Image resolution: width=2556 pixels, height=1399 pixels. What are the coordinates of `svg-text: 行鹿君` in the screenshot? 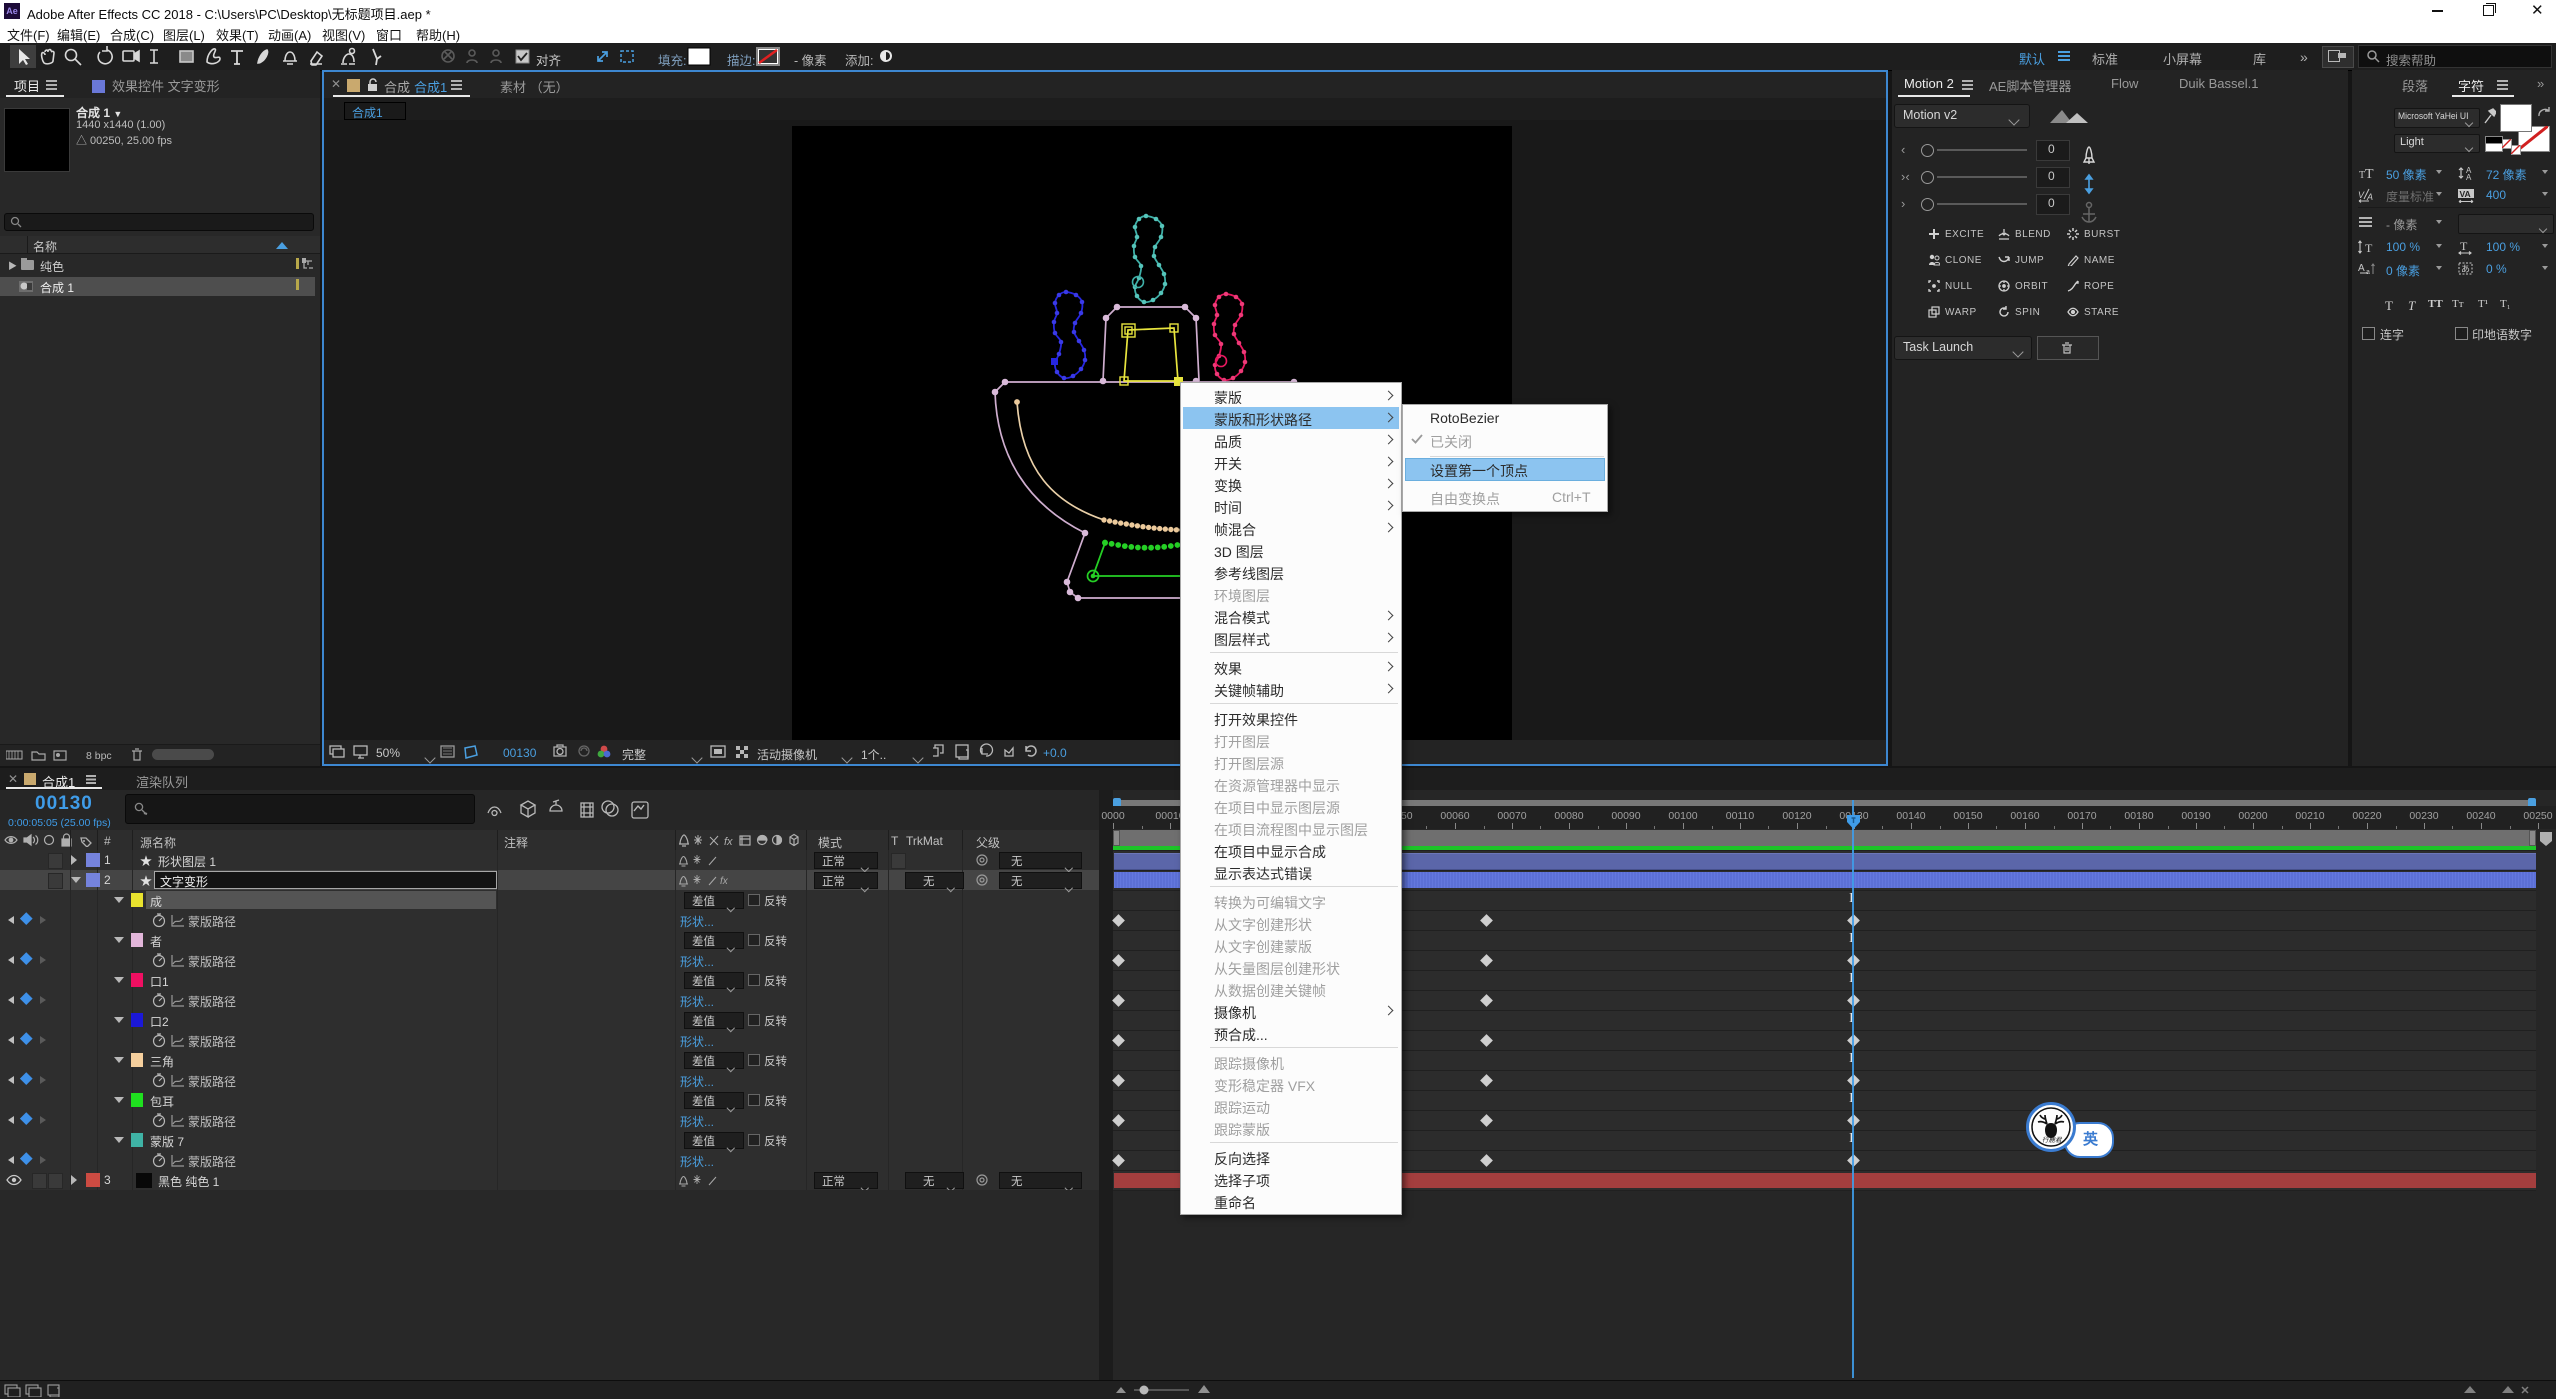 It's located at (2052, 1140).